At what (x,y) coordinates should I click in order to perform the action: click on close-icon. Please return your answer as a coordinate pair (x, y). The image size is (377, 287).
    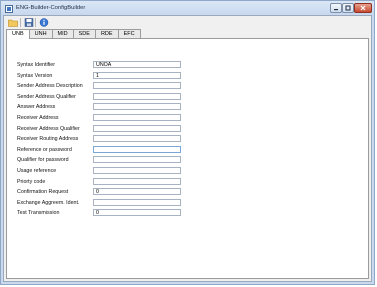
    Looking at the image, I should click on (363, 8).